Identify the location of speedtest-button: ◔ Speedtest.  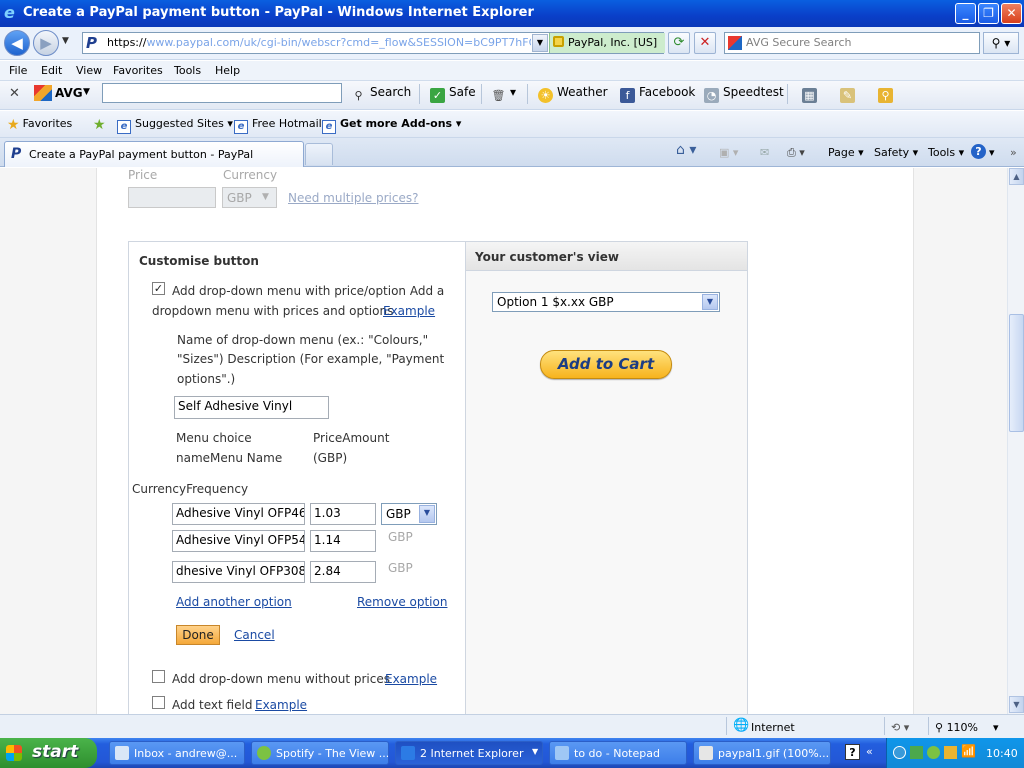
(744, 94).